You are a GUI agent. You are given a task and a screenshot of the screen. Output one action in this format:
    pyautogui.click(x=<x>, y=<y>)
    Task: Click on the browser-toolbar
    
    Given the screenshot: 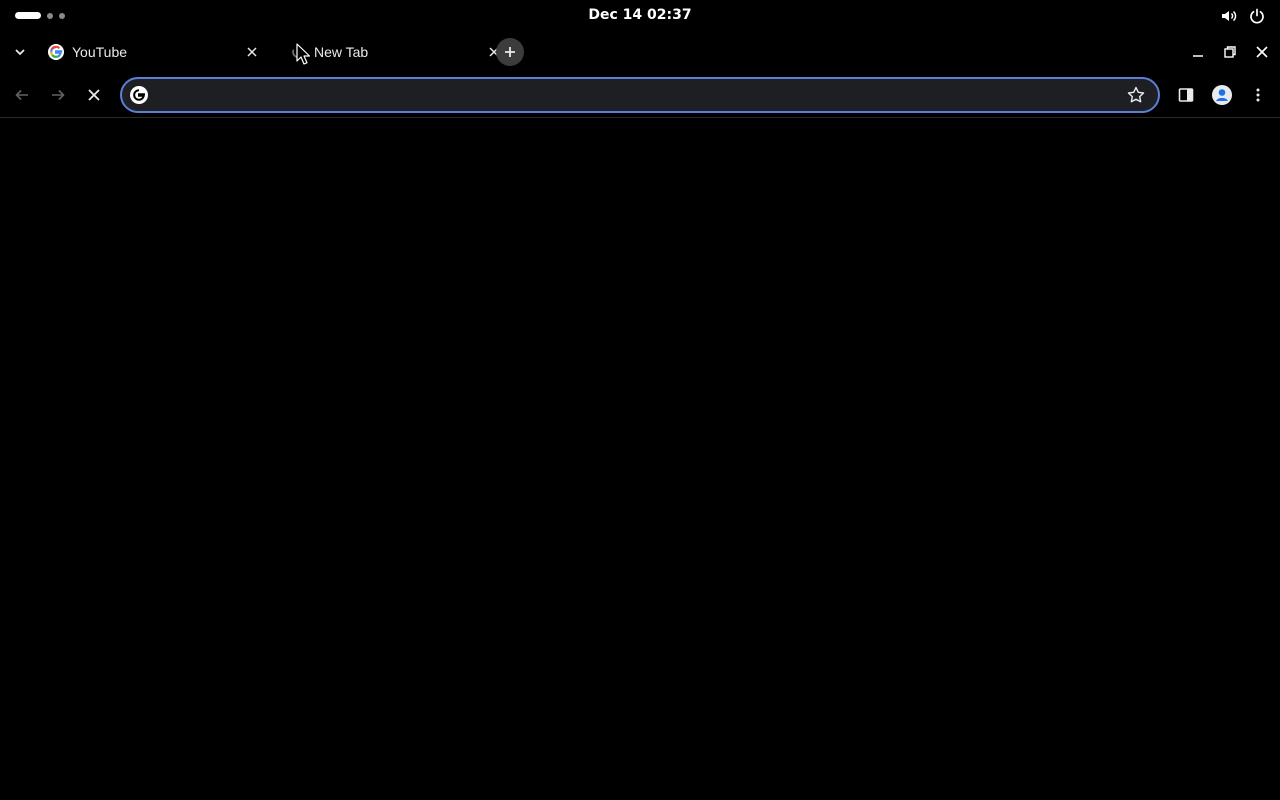 What is the action you would take?
    pyautogui.click(x=640, y=95)
    